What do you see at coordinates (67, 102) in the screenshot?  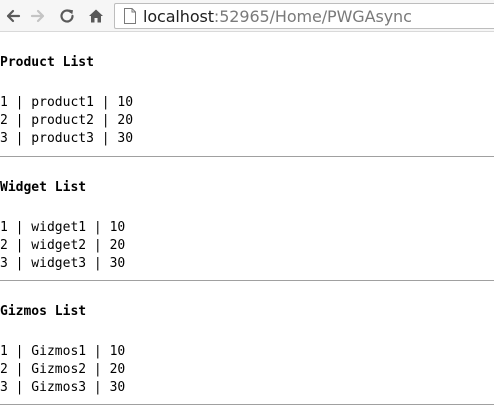 I see `list-row: 1 | product1 | 10` at bounding box center [67, 102].